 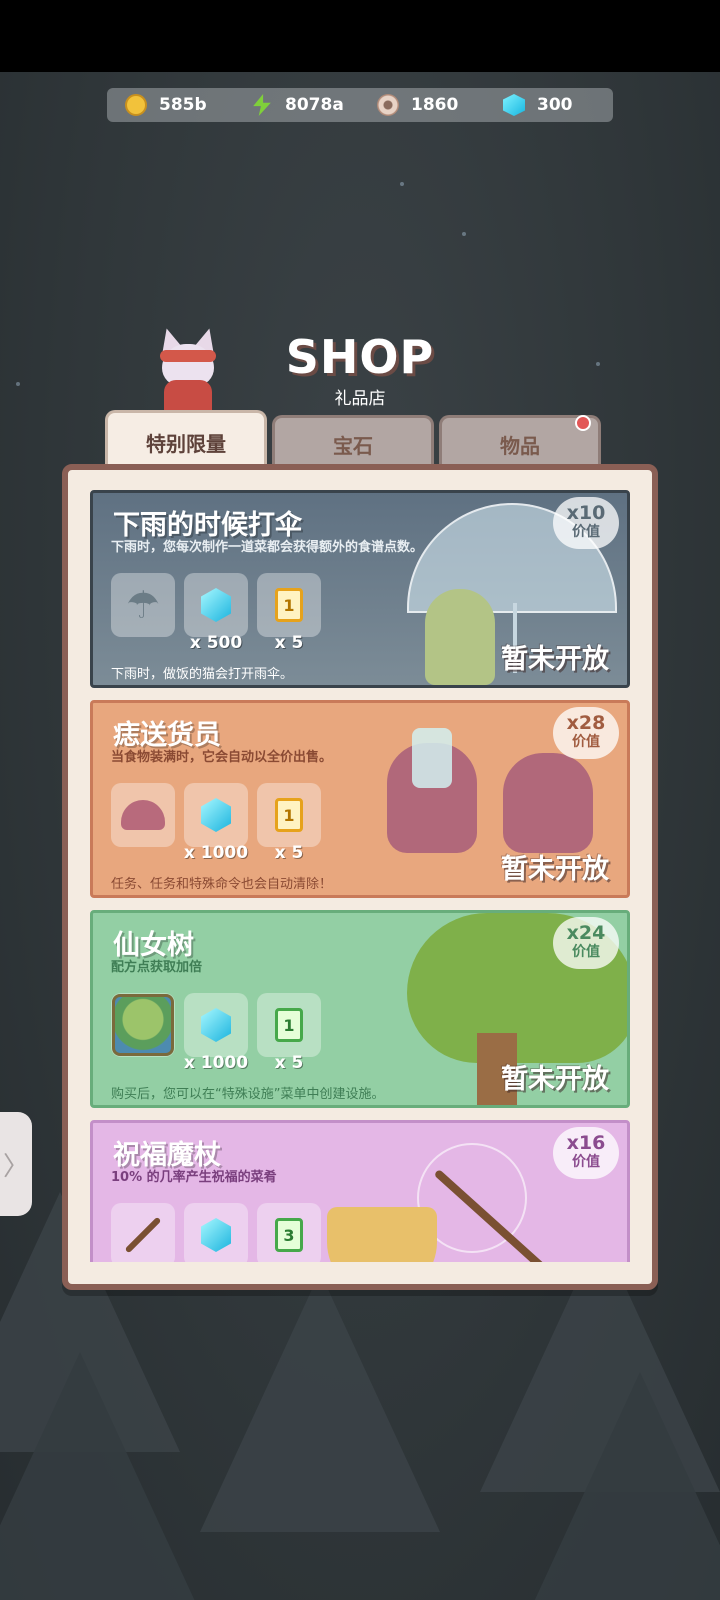 I want to click on gem-value: 300, so click(x=555, y=105).